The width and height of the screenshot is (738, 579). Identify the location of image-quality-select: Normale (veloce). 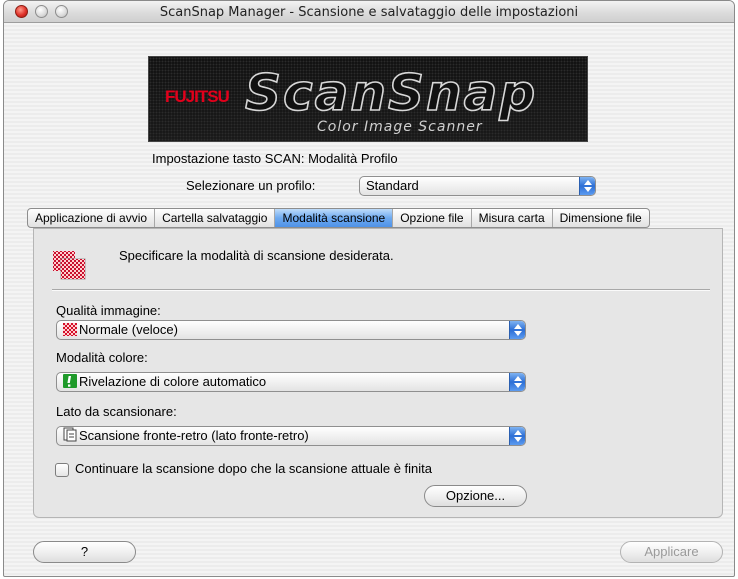
(291, 330).